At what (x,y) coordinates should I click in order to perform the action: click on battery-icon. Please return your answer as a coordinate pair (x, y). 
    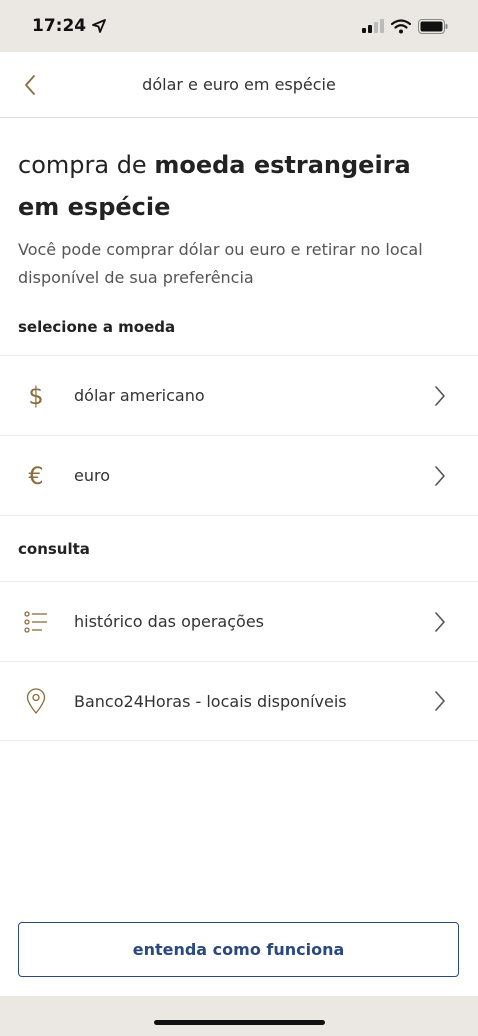
    Looking at the image, I should click on (433, 26).